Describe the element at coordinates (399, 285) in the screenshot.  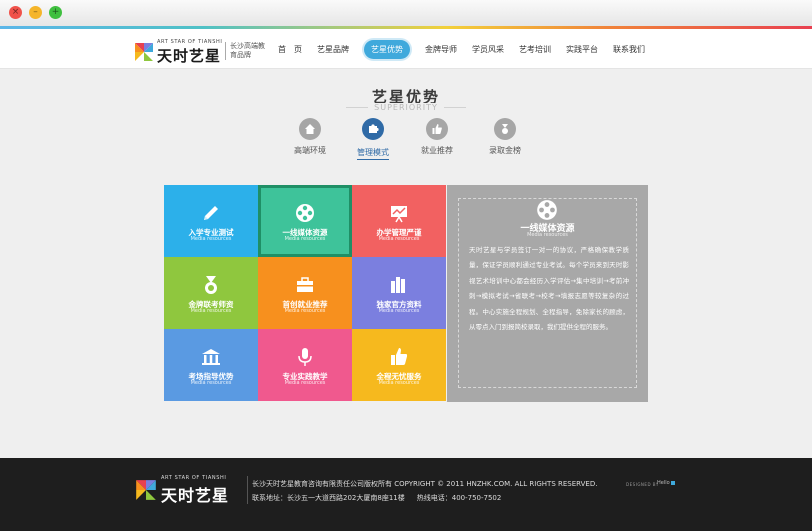
I see `books-icon` at that location.